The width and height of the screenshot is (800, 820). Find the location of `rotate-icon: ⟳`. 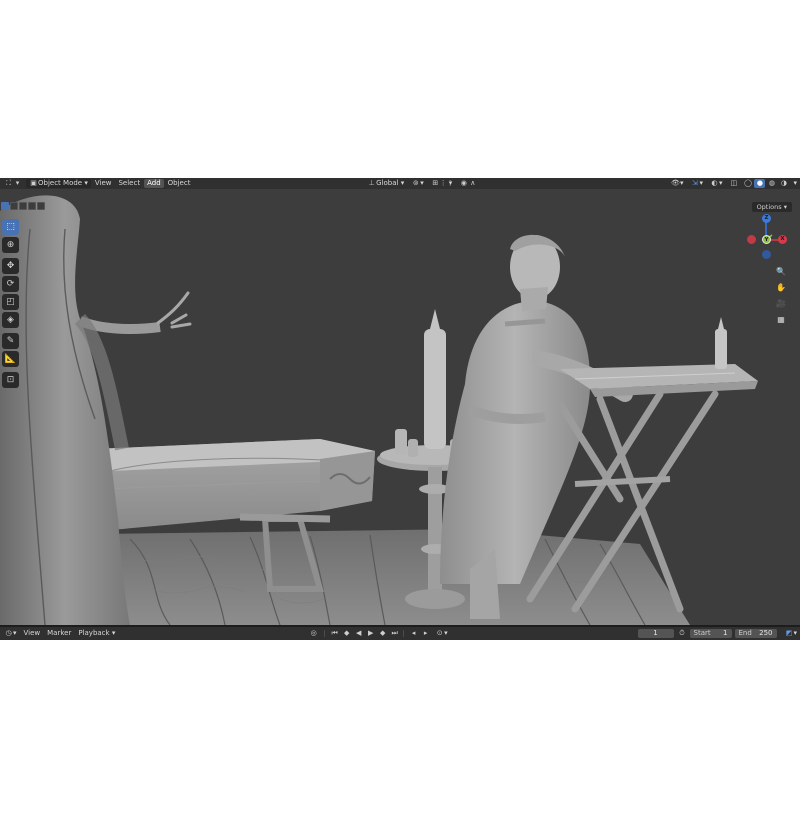

rotate-icon: ⟳ is located at coordinates (10, 284).